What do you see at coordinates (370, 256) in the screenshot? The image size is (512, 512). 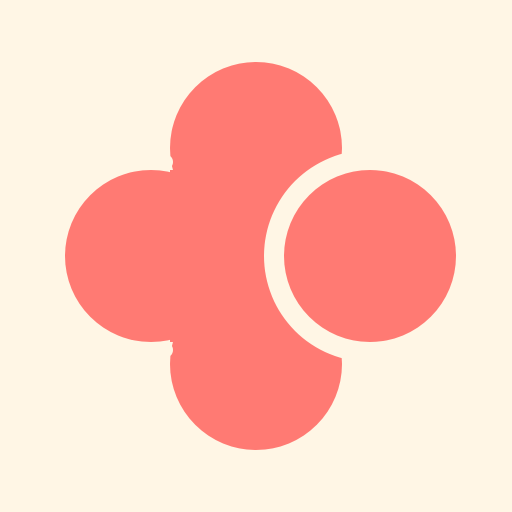 I see `right-lobe` at bounding box center [370, 256].